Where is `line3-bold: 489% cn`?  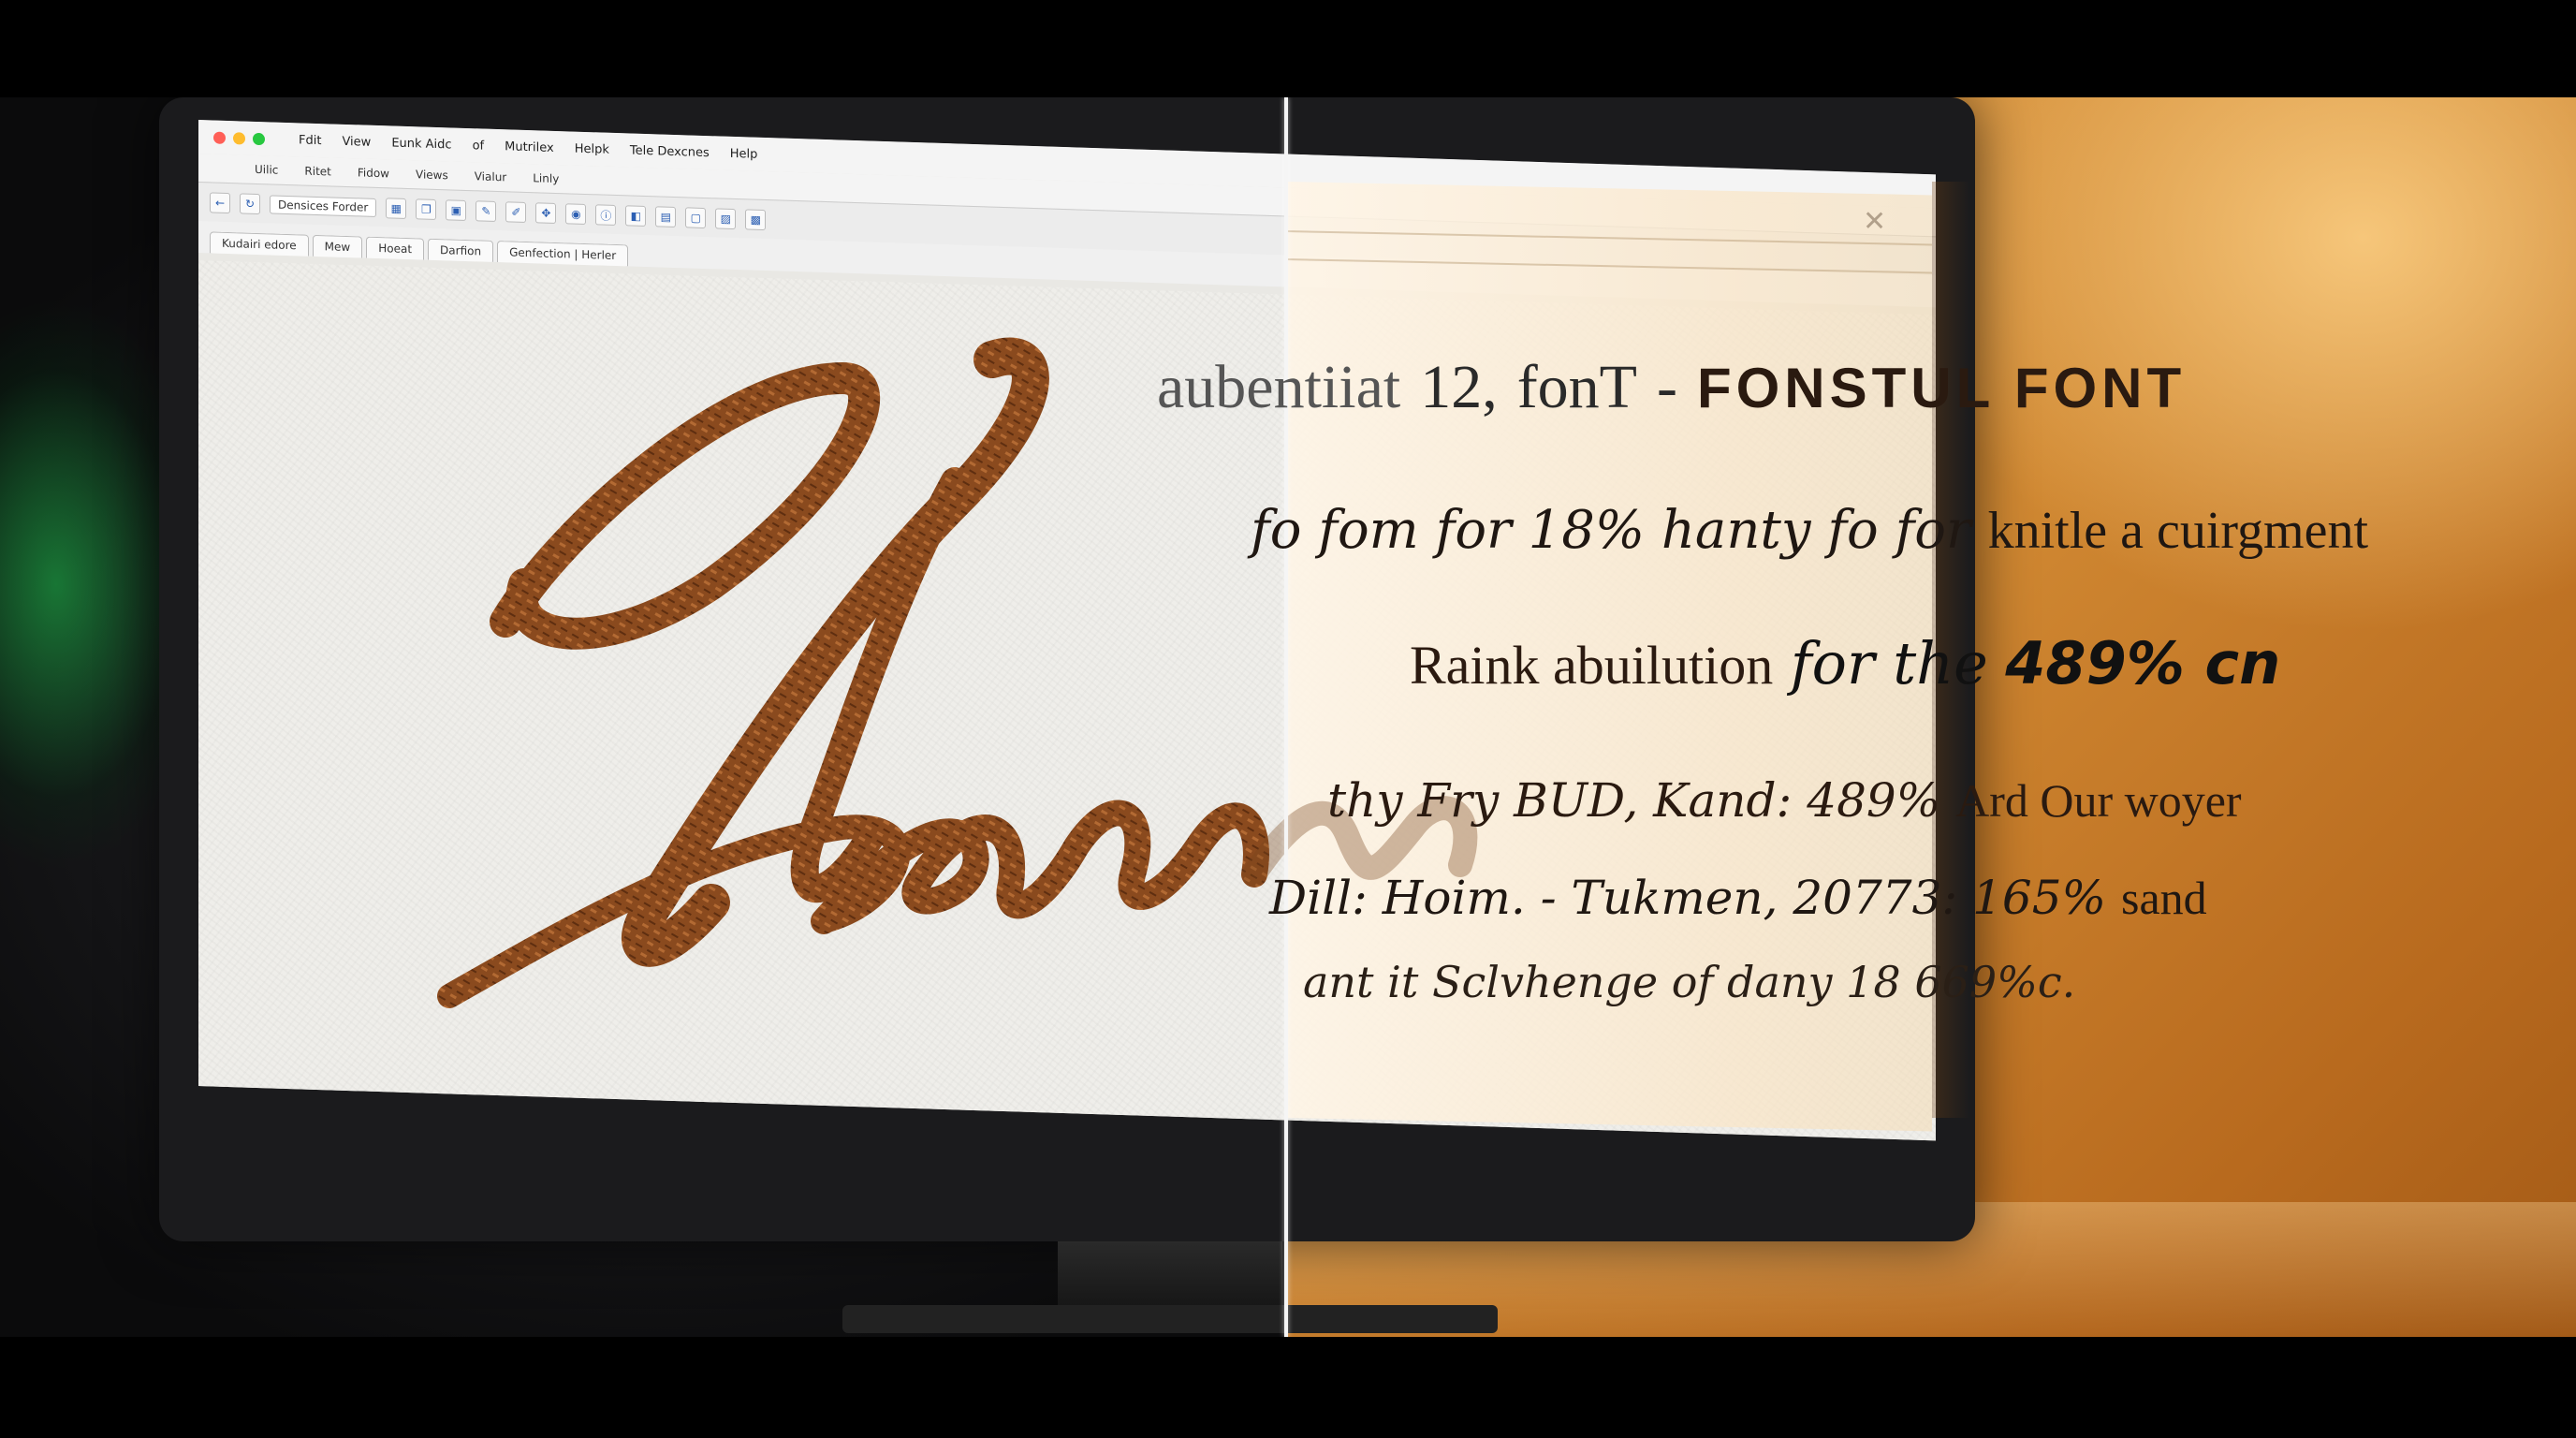
line3-bold: 489% cn is located at coordinates (2143, 663).